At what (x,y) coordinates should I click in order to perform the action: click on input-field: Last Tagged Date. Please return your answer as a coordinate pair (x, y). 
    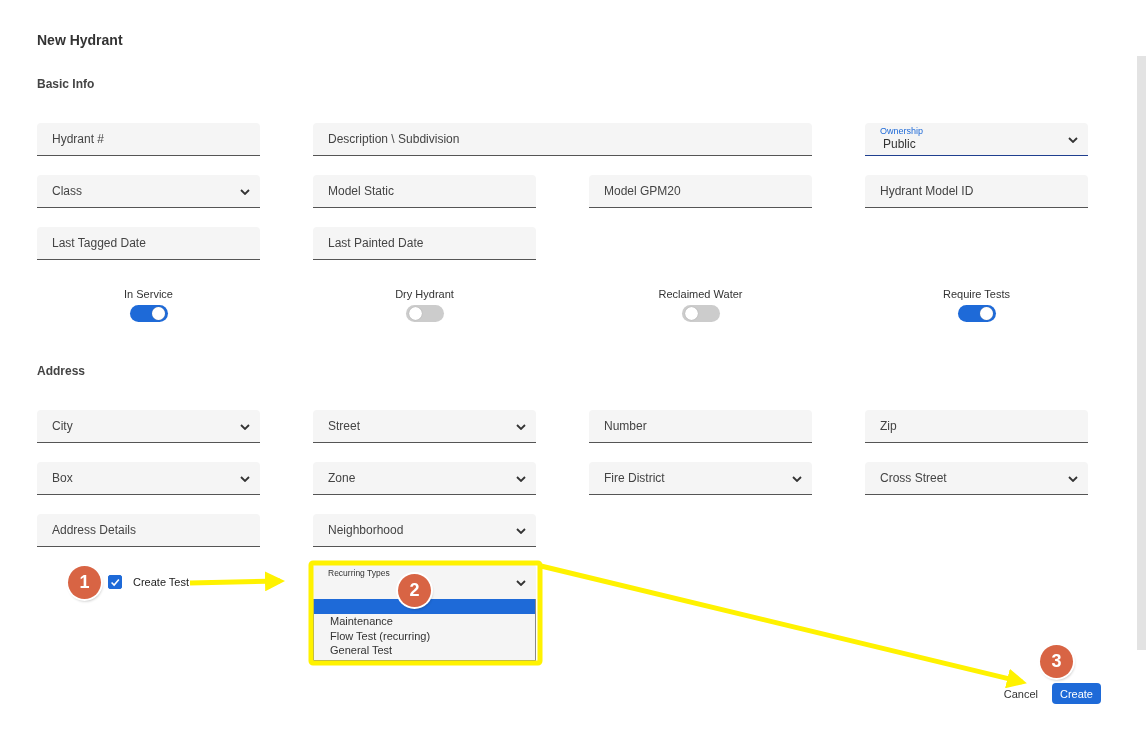
    Looking at the image, I should click on (148, 243).